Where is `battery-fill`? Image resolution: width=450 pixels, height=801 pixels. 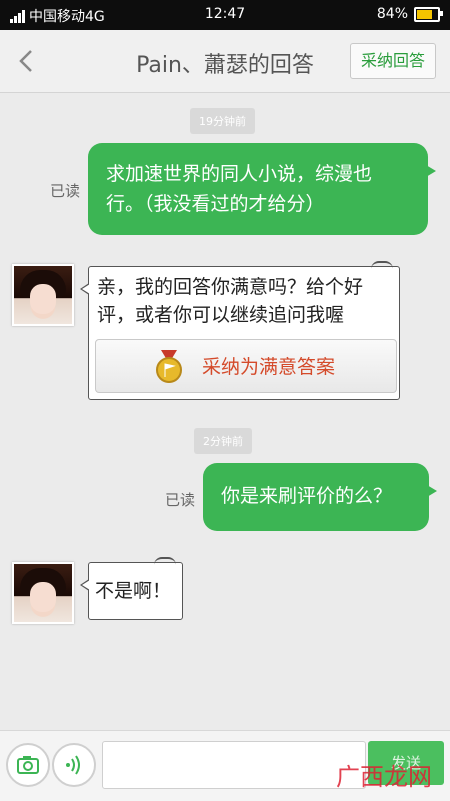
battery-fill is located at coordinates (425, 14).